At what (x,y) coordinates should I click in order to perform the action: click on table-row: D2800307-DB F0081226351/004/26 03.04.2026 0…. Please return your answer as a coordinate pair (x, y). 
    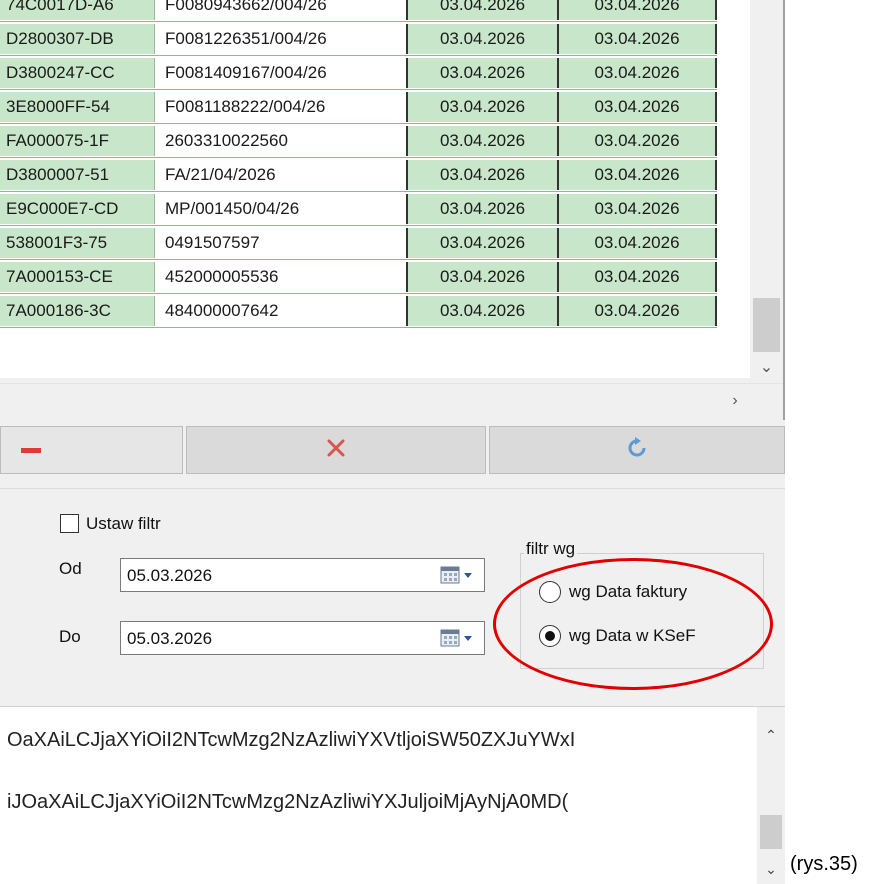
    Looking at the image, I should click on (375, 39).